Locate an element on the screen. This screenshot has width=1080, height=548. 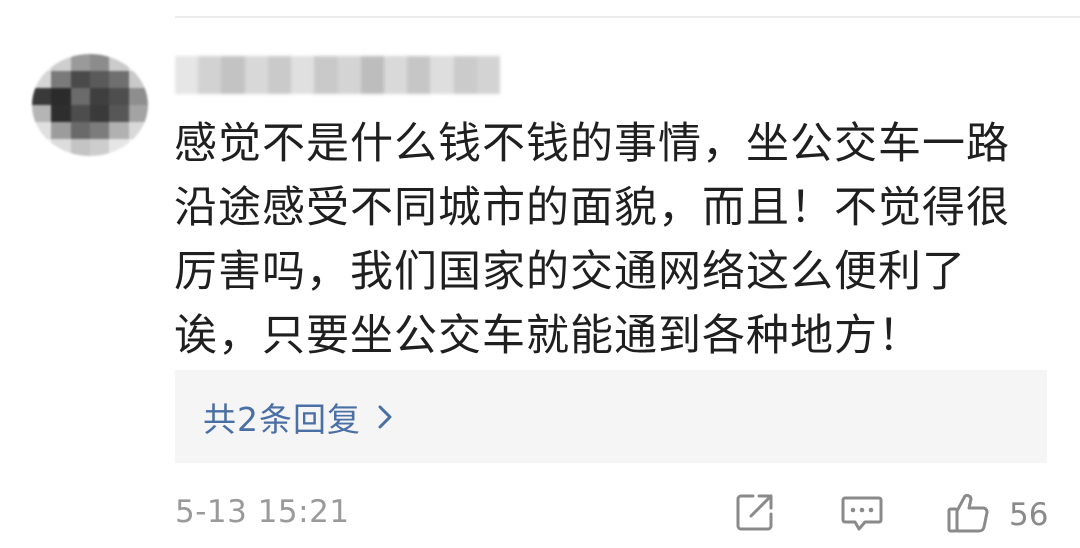
username is located at coordinates (338, 75).